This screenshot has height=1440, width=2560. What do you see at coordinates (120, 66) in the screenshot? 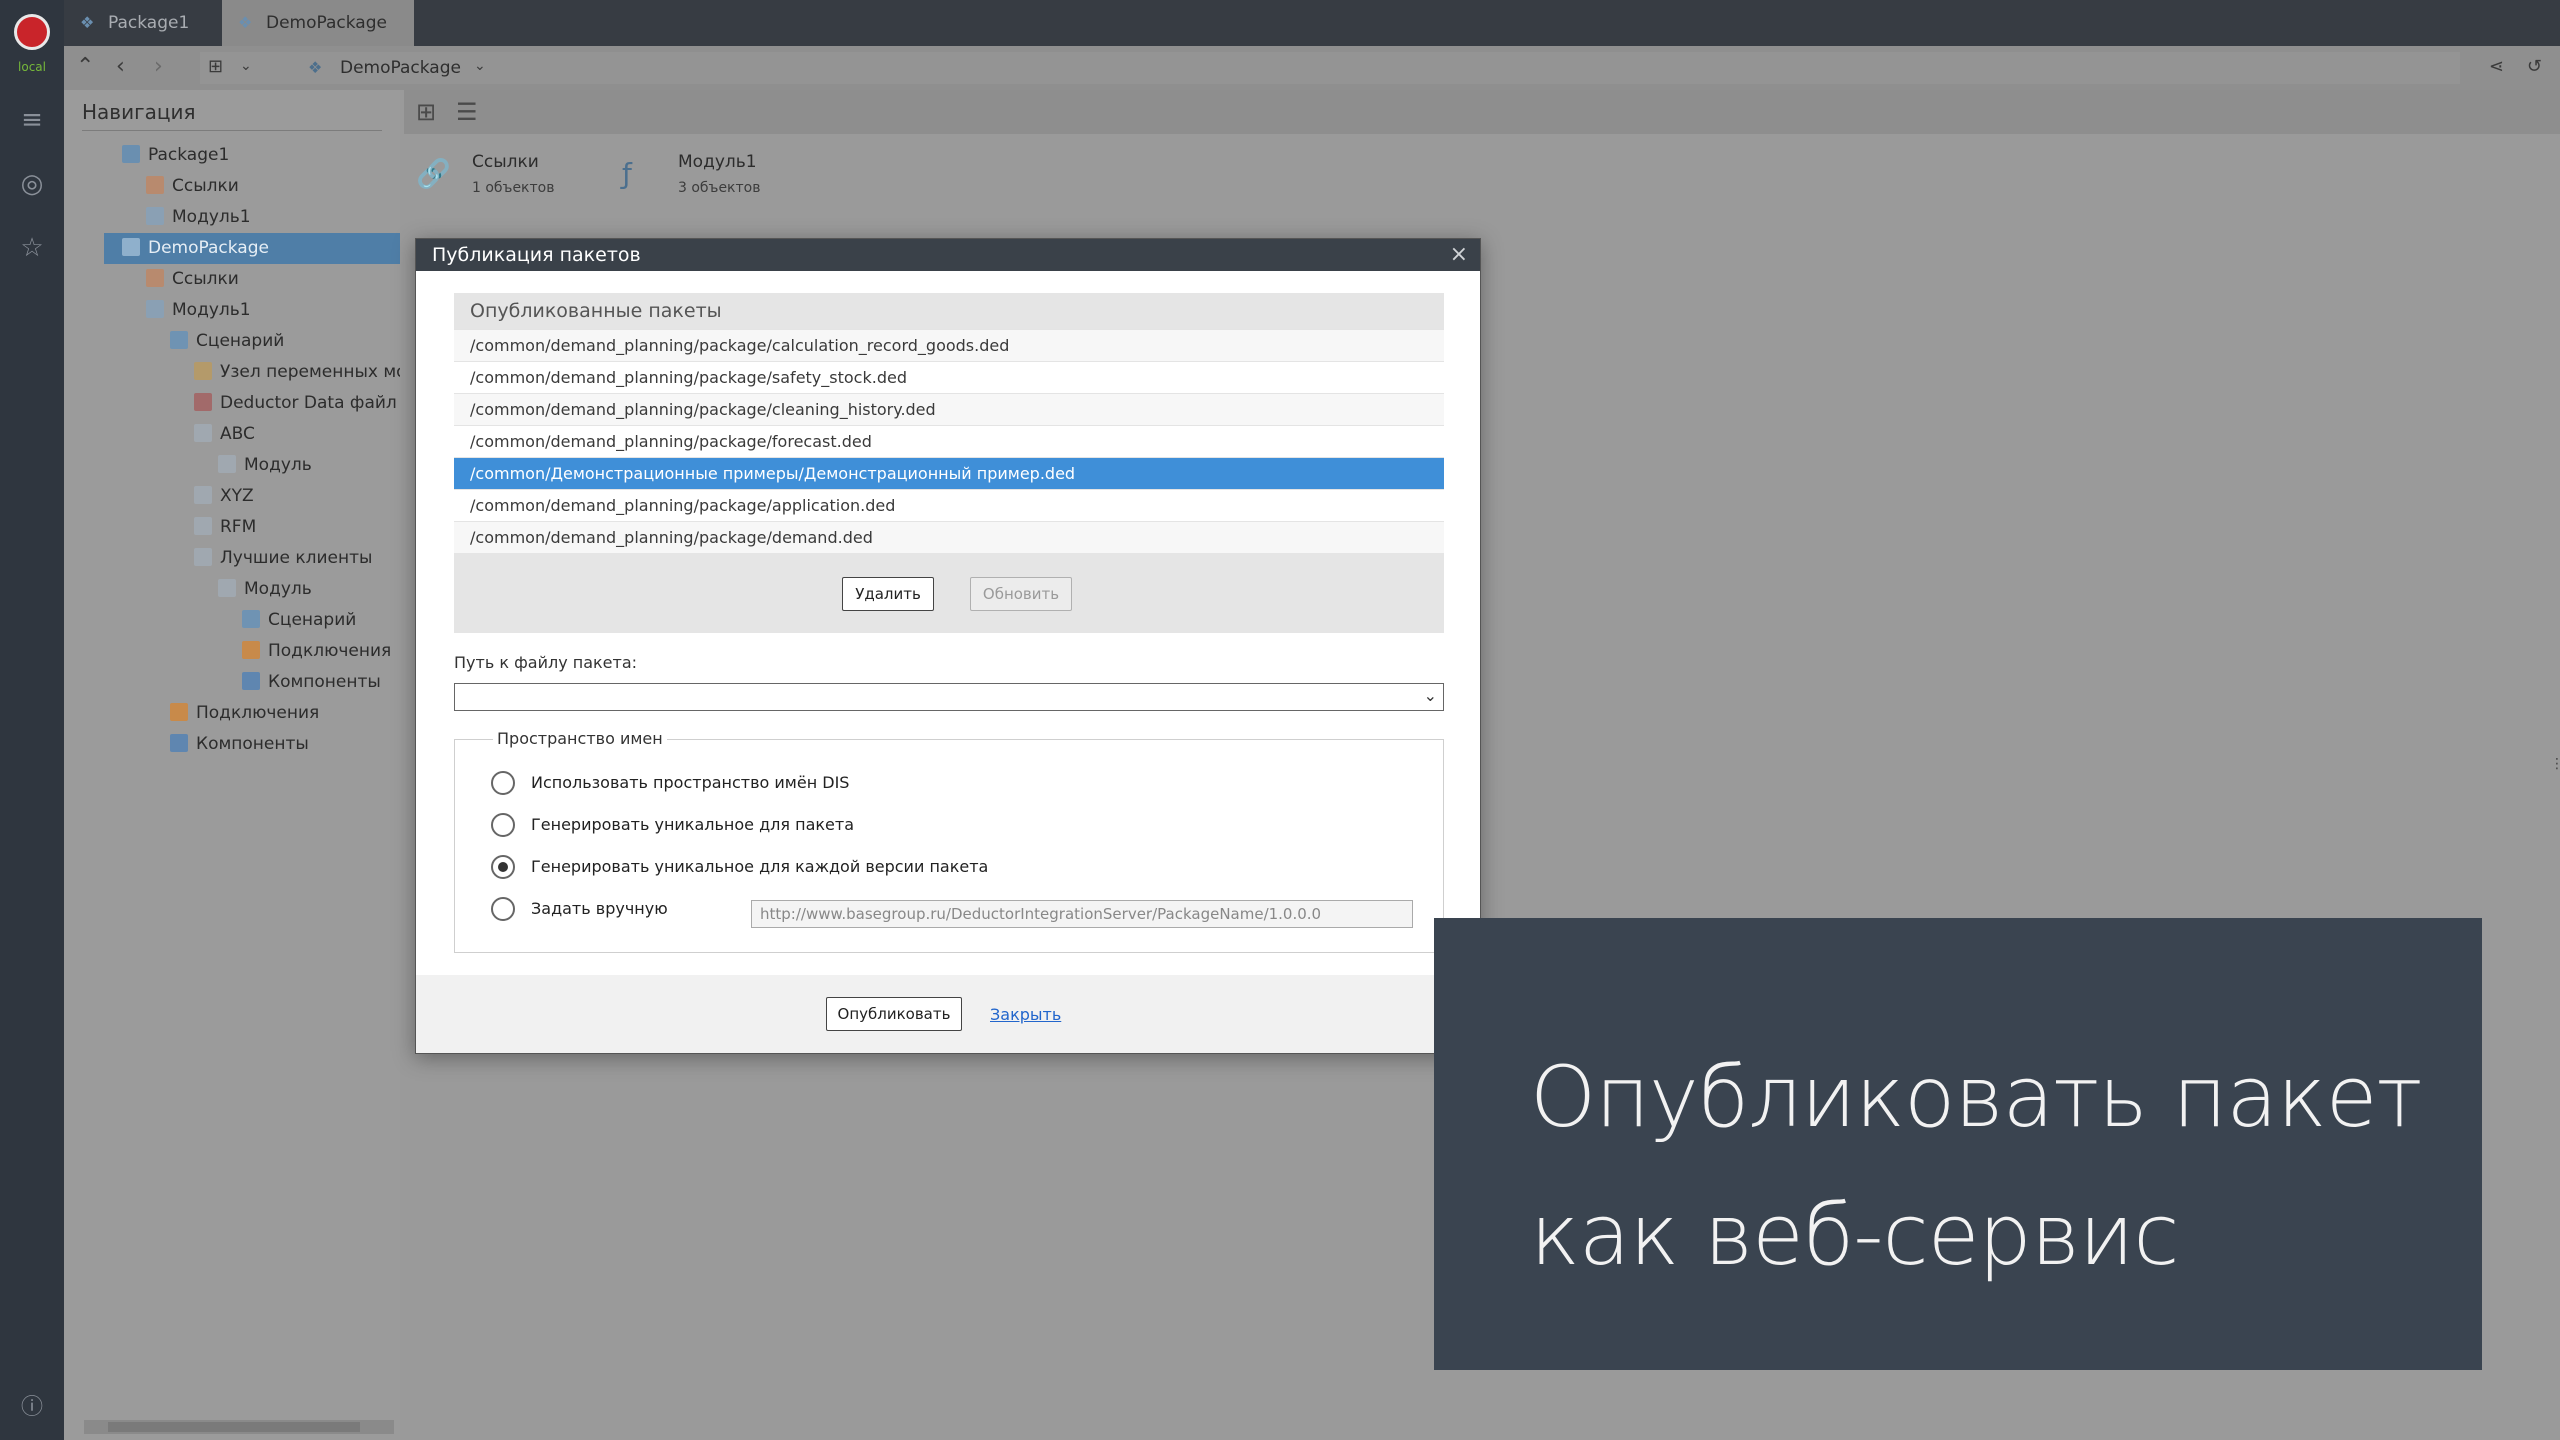
I see `back-icon: ‹` at bounding box center [120, 66].